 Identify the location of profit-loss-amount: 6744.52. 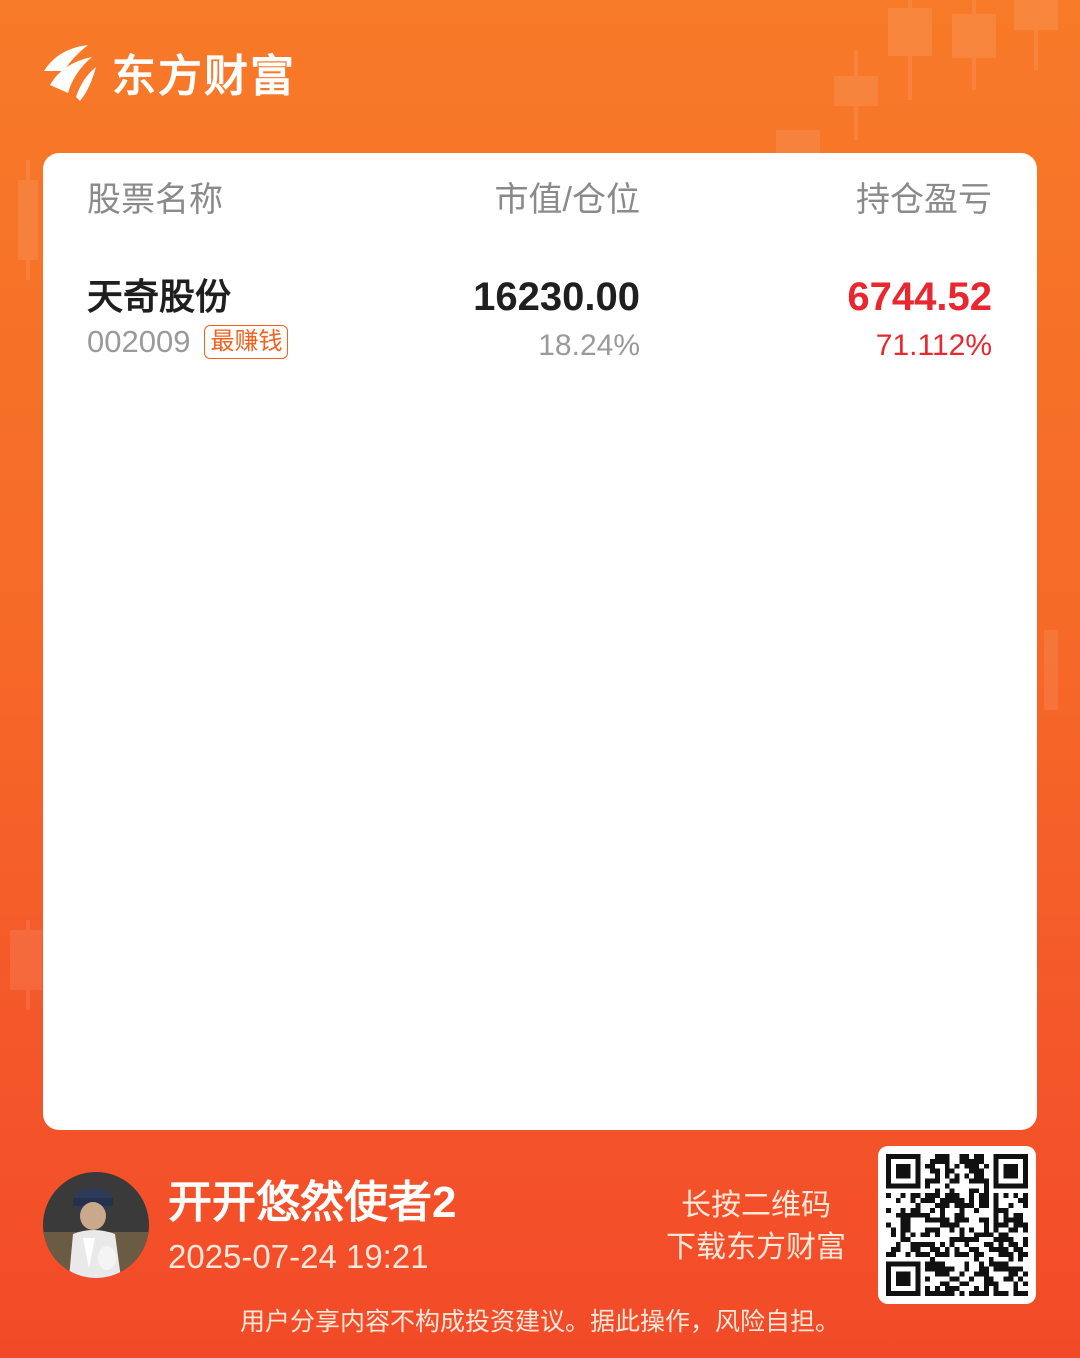
(919, 297).